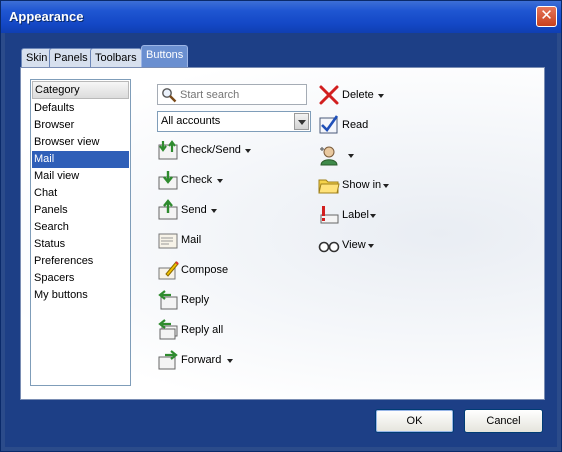 The image size is (562, 452). What do you see at coordinates (168, 300) in the screenshot?
I see `reply-icon` at bounding box center [168, 300].